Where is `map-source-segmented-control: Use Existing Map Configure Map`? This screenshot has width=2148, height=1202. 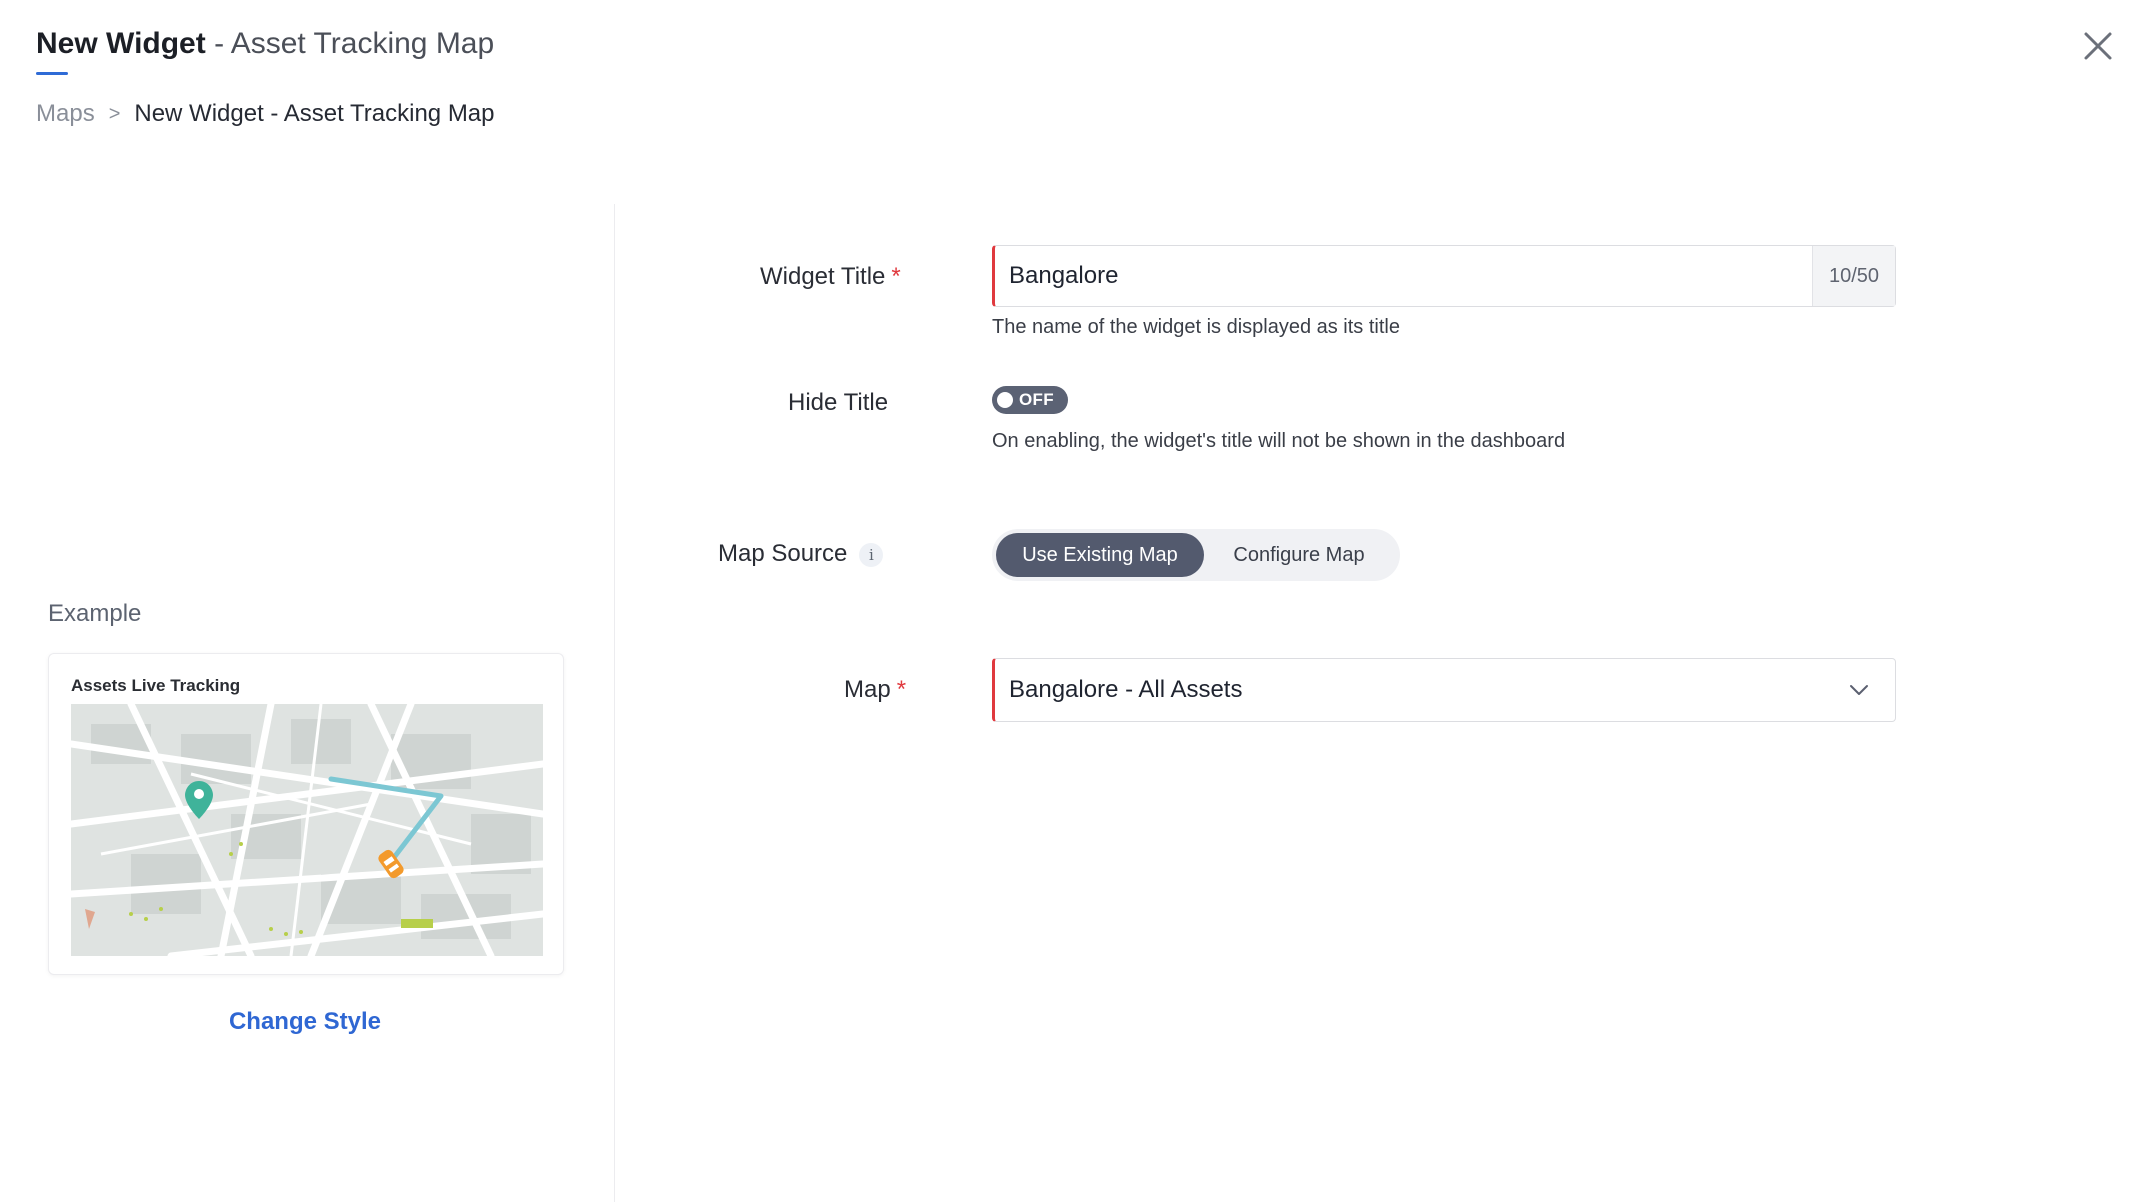
map-source-segmented-control: Use Existing Map Configure Map is located at coordinates (1196, 555).